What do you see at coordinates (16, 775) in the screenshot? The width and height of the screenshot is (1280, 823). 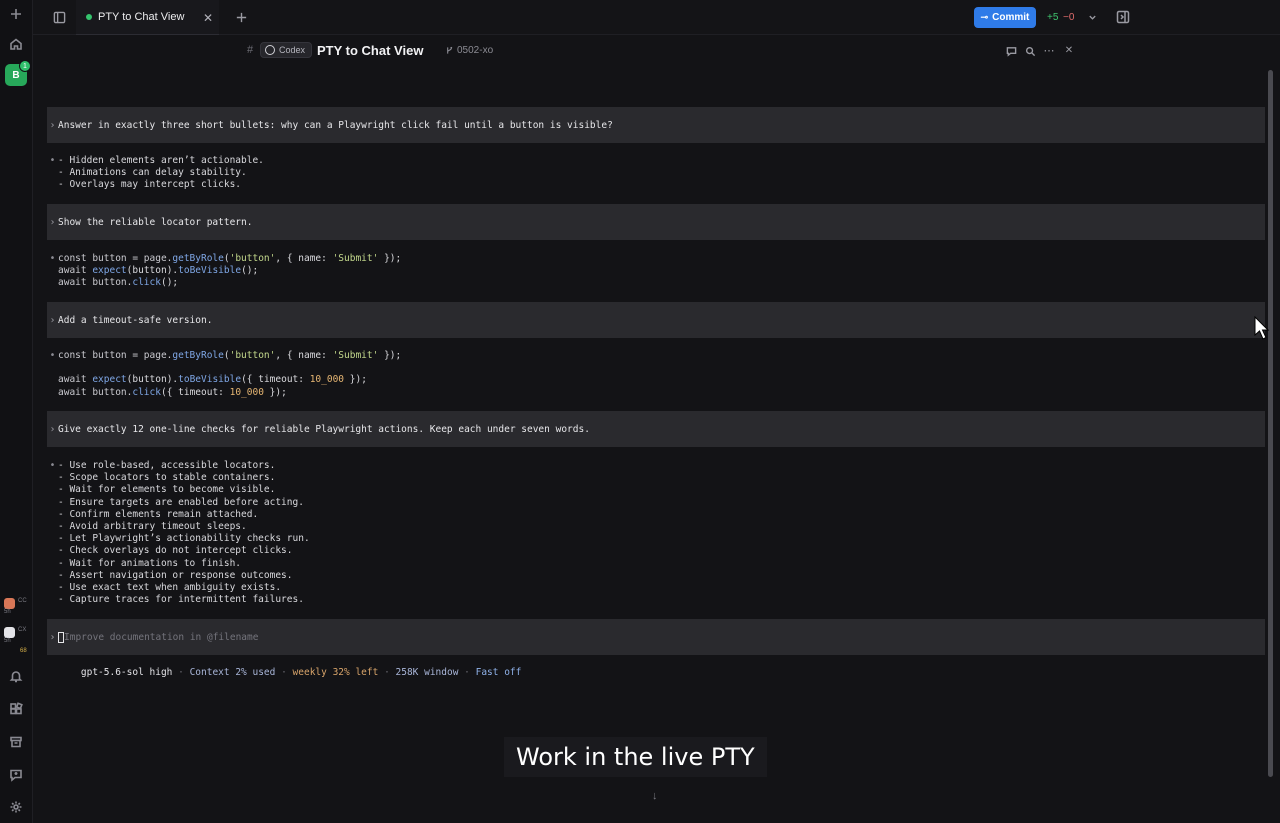 I see `feedback-icon` at bounding box center [16, 775].